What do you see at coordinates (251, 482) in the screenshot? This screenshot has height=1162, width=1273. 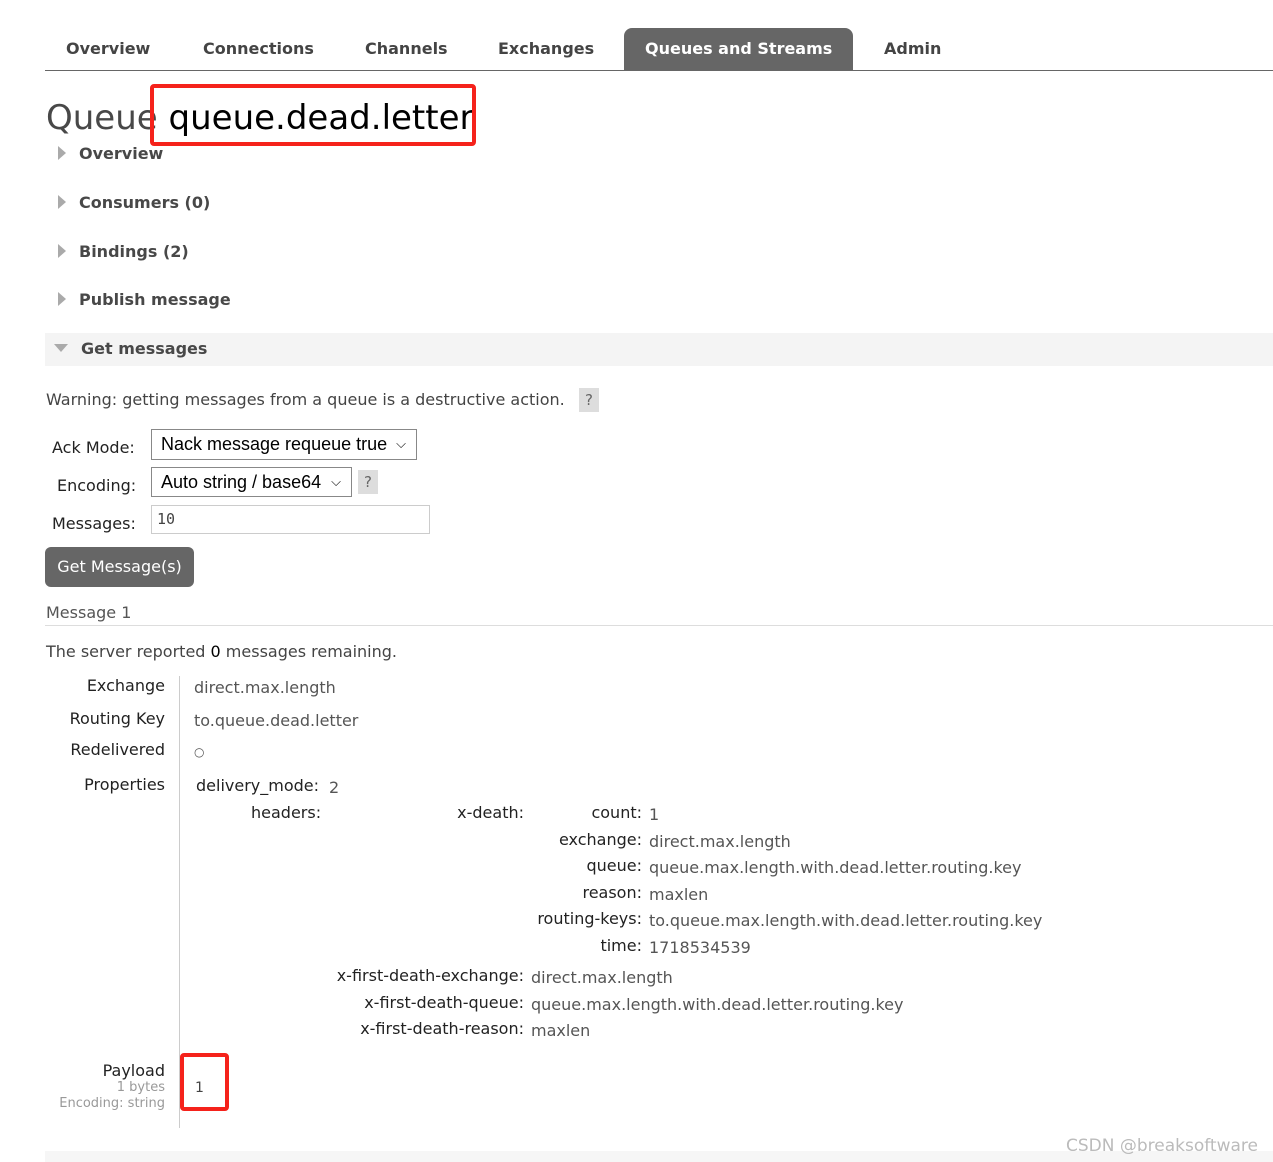 I see `encoding-select: Auto string / base64 ⌵` at bounding box center [251, 482].